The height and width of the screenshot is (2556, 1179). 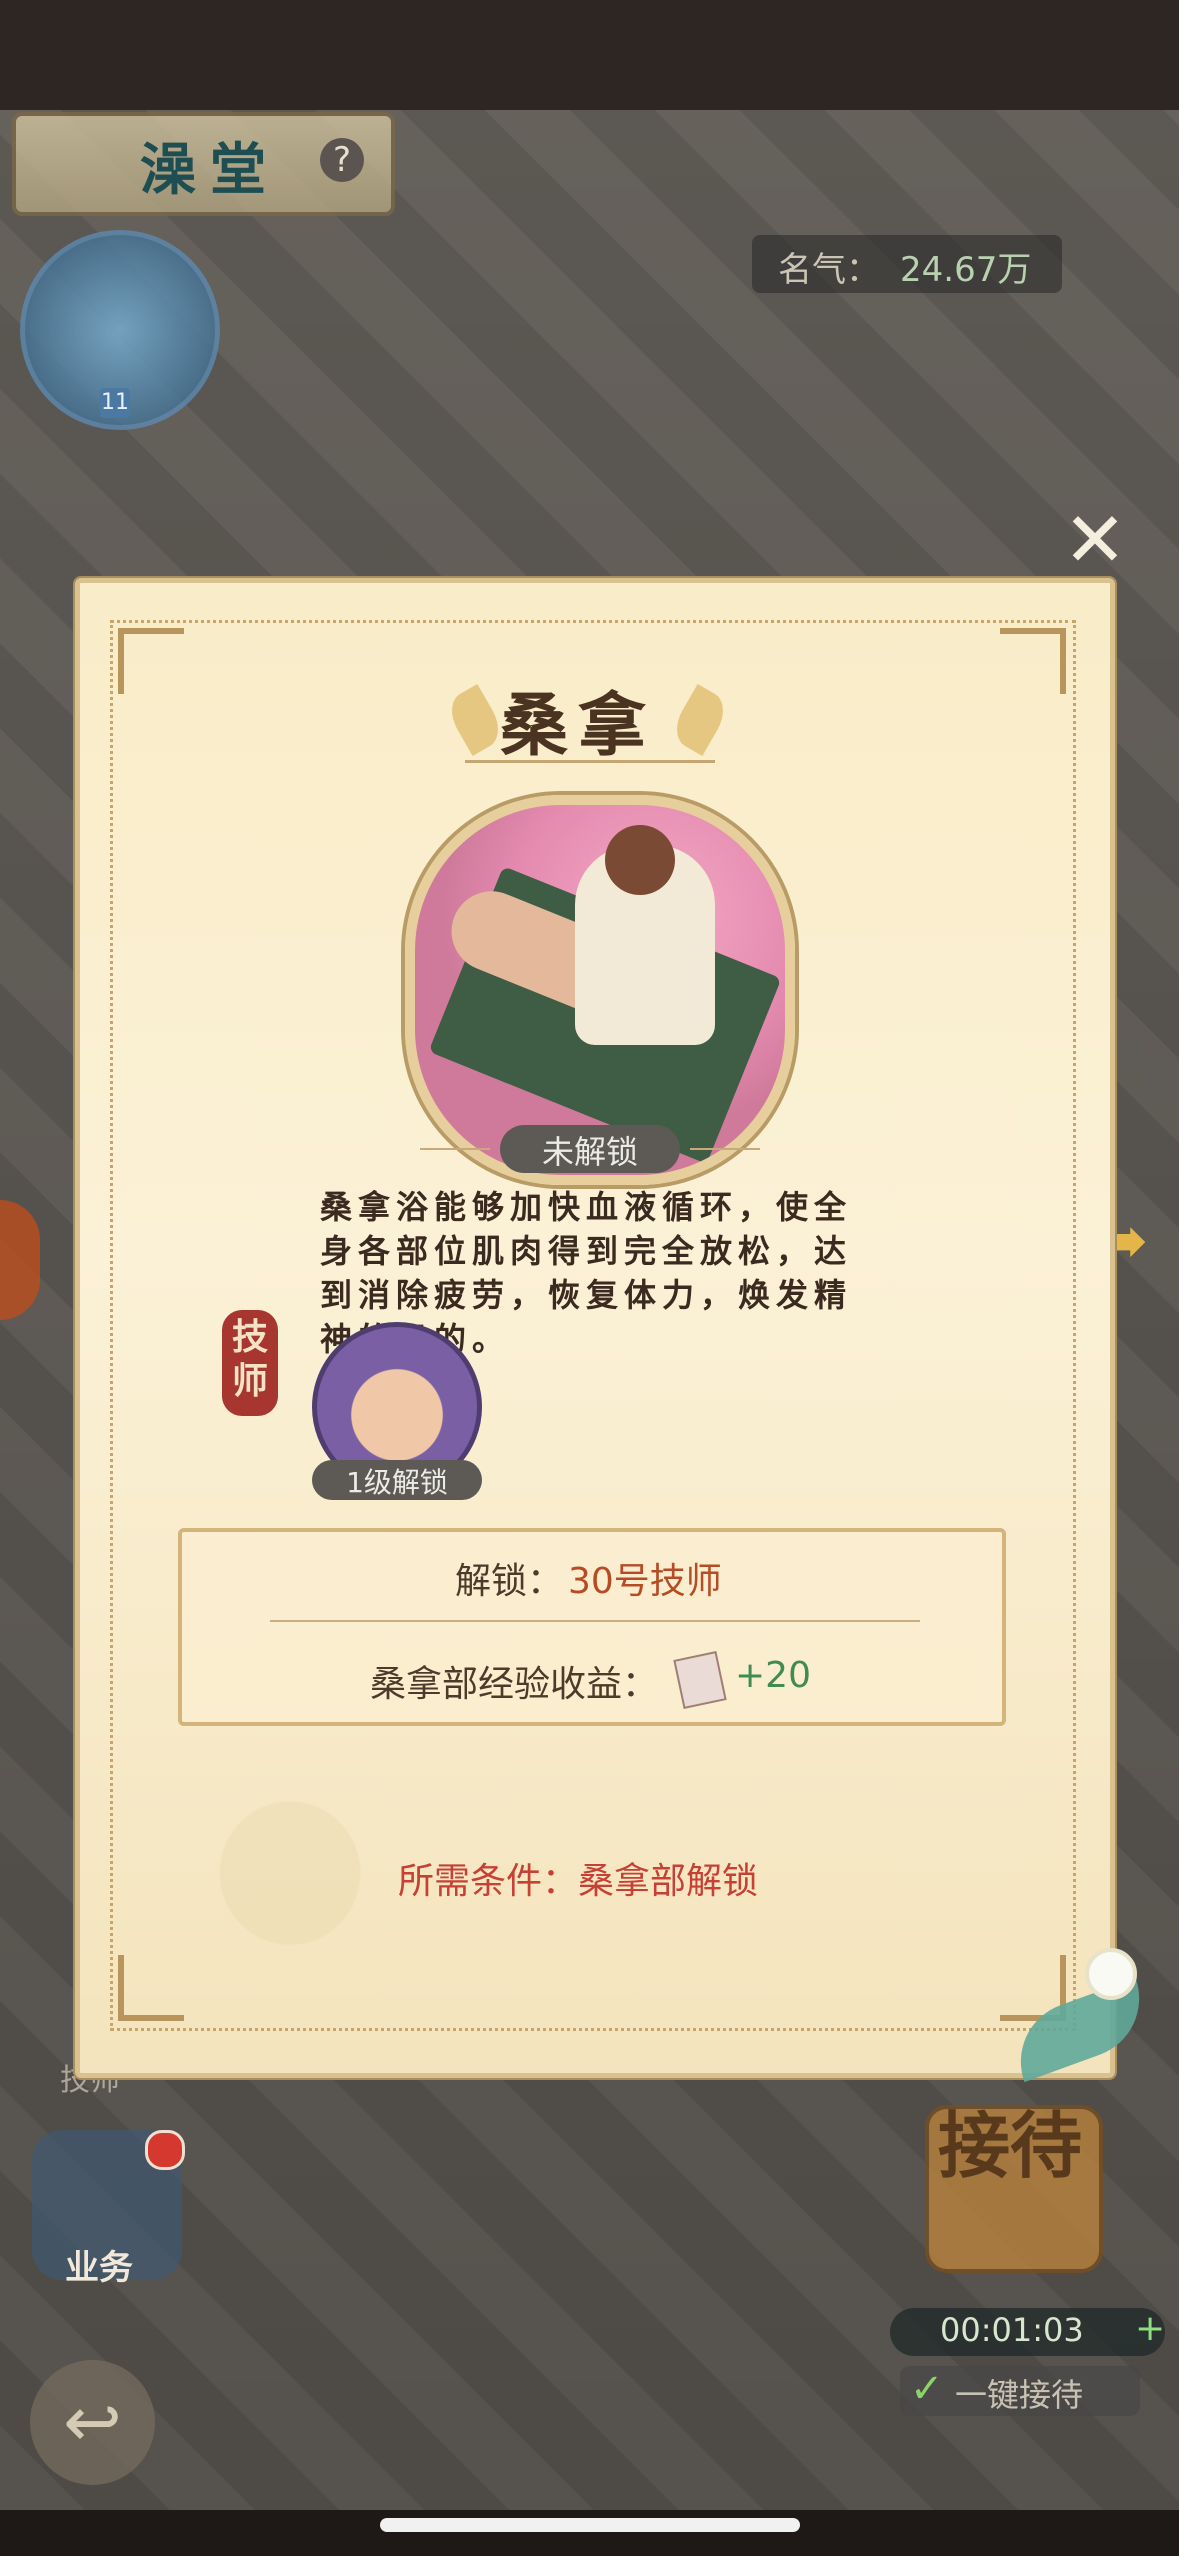 What do you see at coordinates (397, 1482) in the screenshot?
I see `technician-unlock-text: 1级解锁` at bounding box center [397, 1482].